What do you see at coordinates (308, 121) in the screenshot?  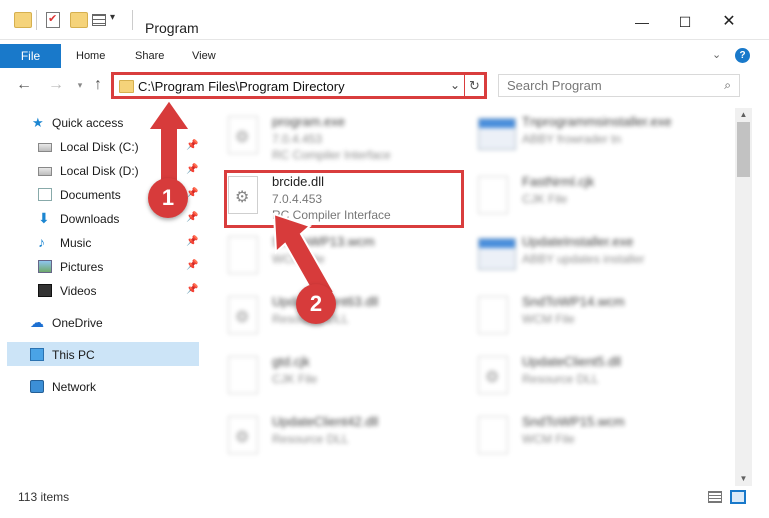 I see `file-name: program.exe` at bounding box center [308, 121].